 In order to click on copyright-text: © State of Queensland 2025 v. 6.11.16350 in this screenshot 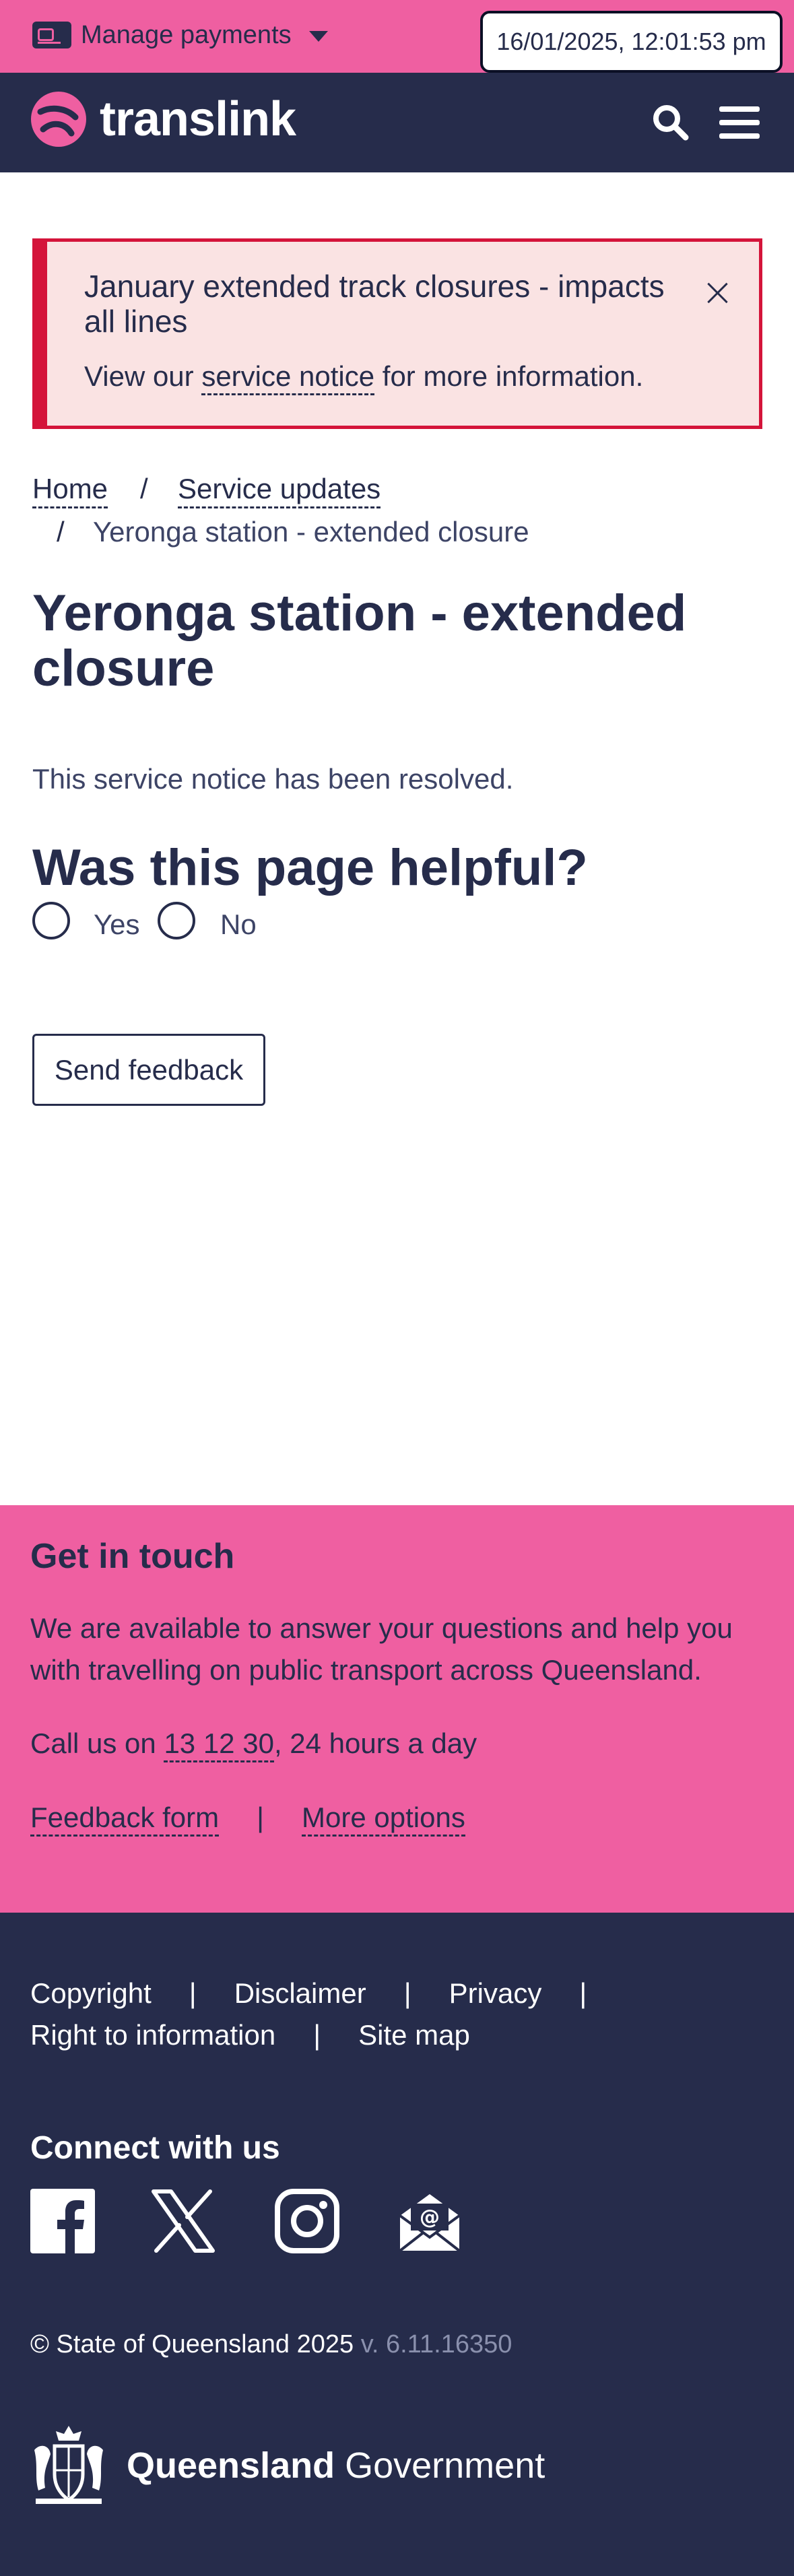, I will do `click(271, 2344)`.